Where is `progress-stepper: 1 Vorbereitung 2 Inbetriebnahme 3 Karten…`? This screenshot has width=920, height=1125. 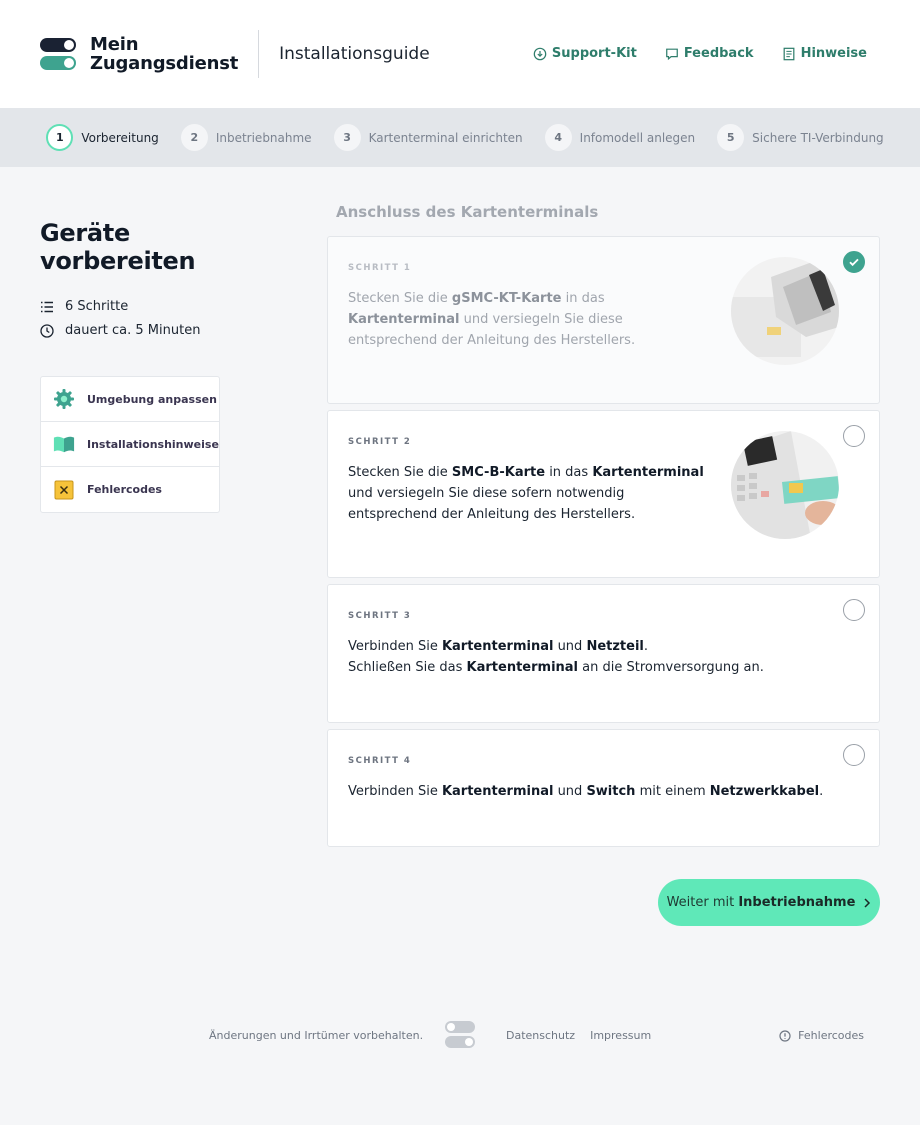
progress-stepper: 1 Vorbereitung 2 Inbetriebnahme 3 Karten… is located at coordinates (460, 137).